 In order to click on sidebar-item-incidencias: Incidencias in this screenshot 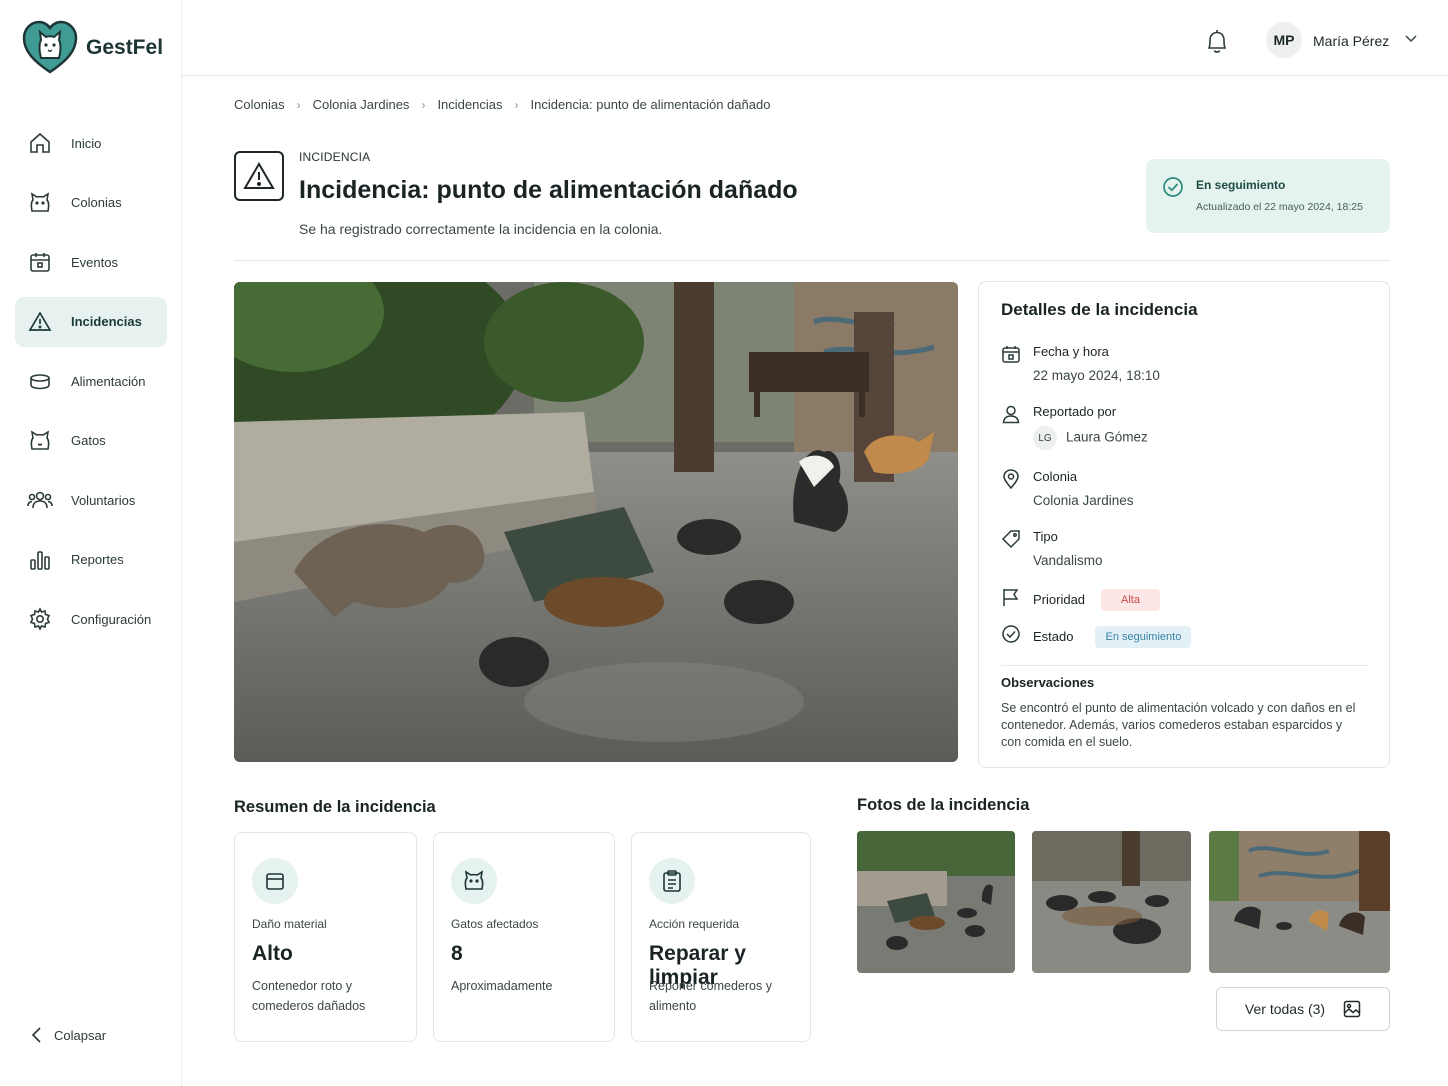, I will do `click(91, 321)`.